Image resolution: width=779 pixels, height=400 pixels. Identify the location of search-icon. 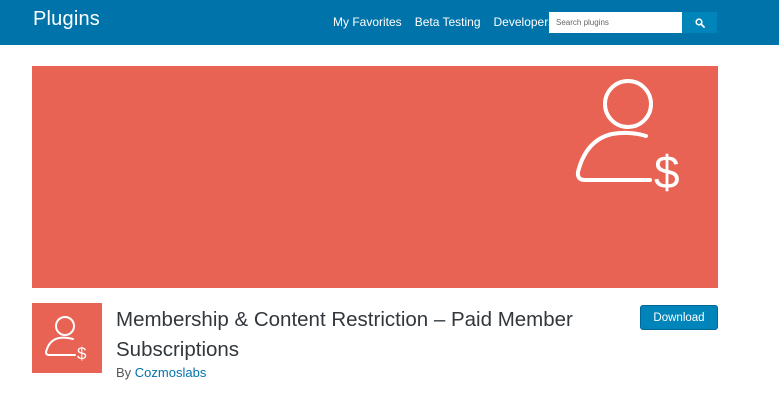
(699, 22).